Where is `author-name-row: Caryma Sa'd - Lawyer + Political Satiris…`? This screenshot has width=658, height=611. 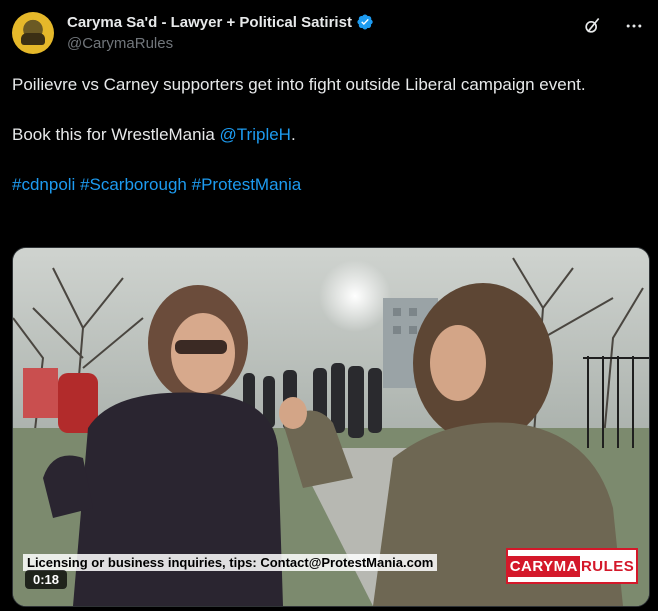
author-name-row: Caryma Sa'd - Lawyer + Political Satiris… is located at coordinates (220, 22).